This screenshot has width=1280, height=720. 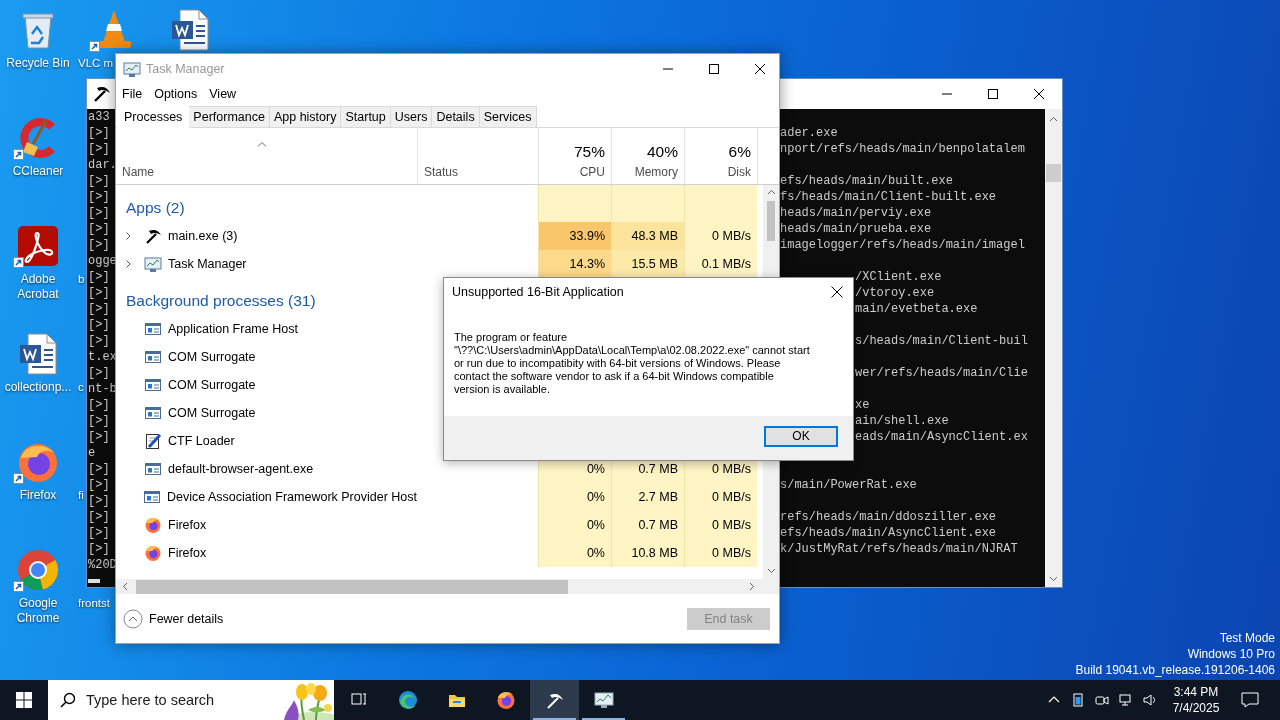 I want to click on column-header: Name, so click(x=266, y=156).